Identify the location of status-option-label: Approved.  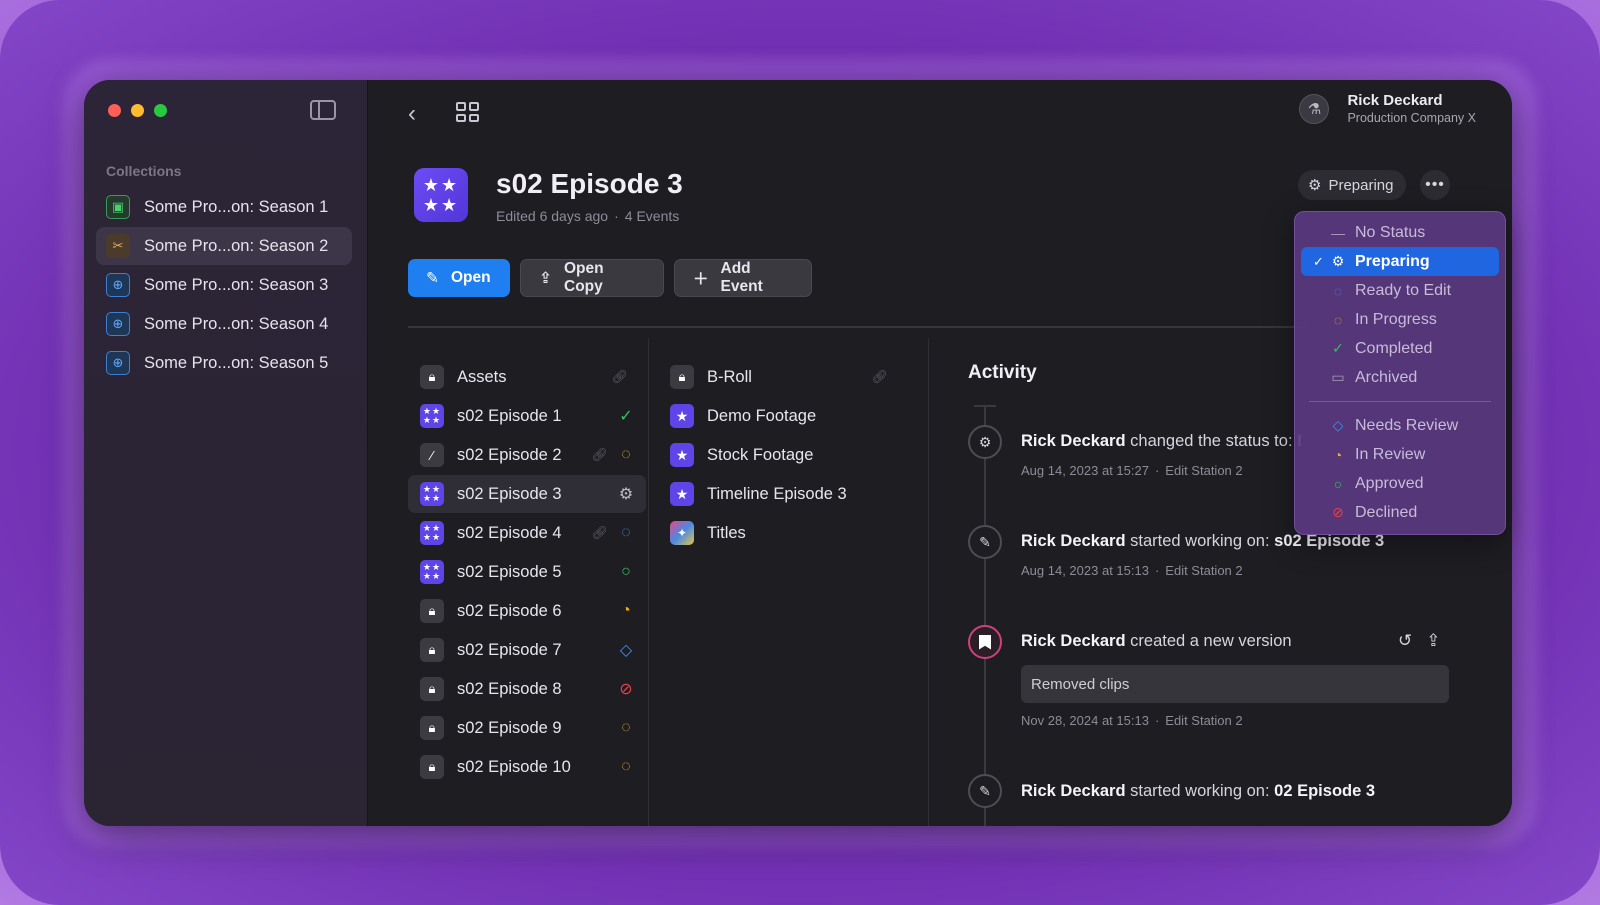
(1389, 483).